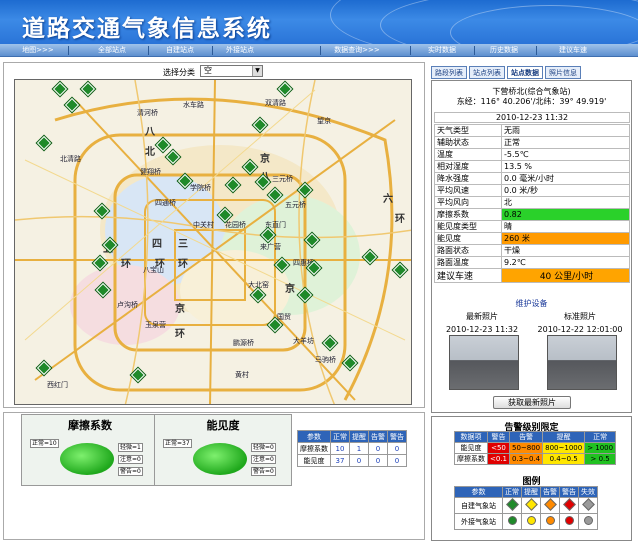  Describe the element at coordinates (257, 71) in the screenshot. I see `chevron-down-icon: ▼` at that location.